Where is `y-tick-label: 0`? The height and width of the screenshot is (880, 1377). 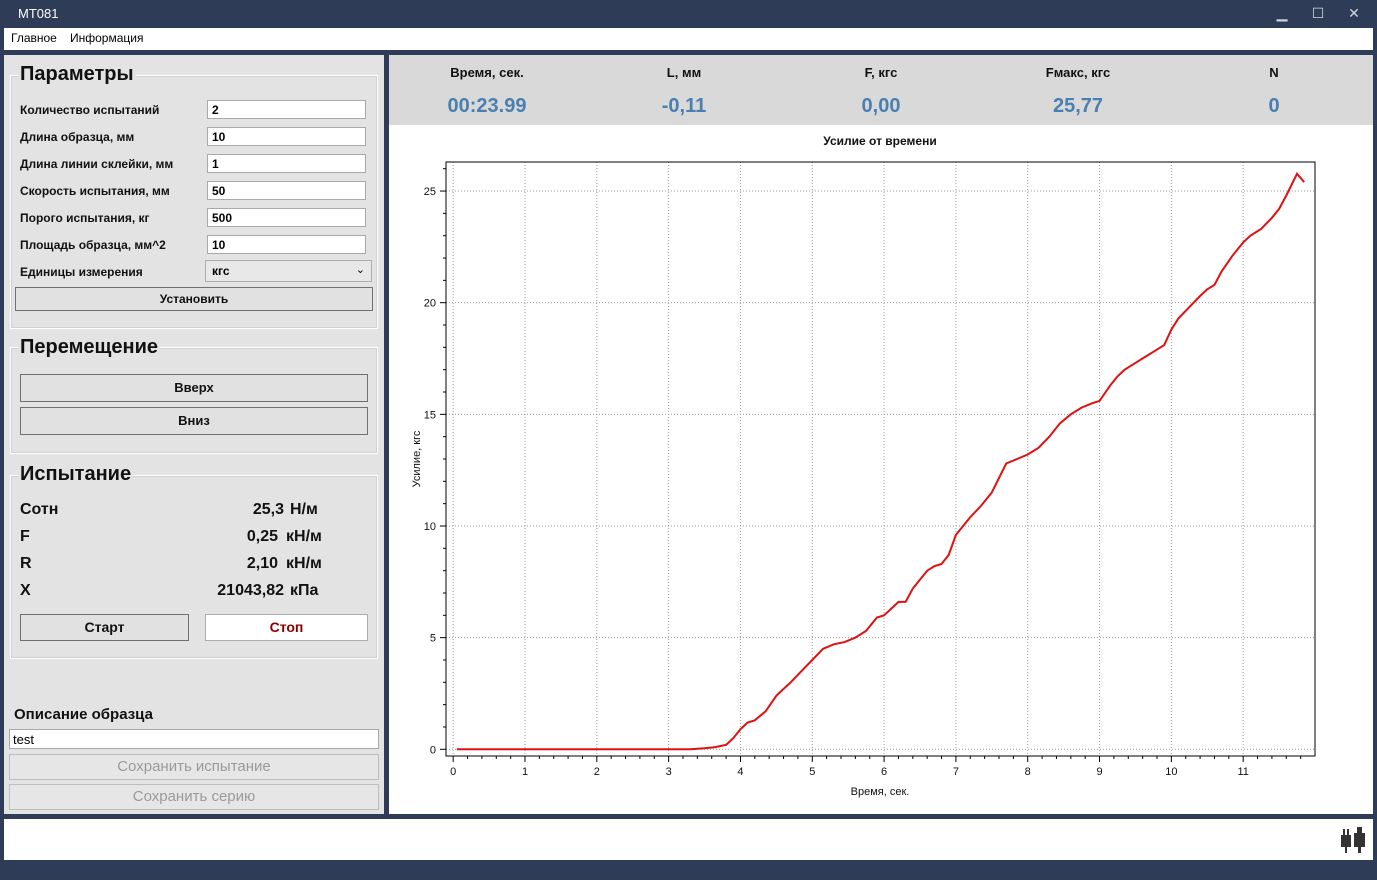
y-tick-label: 0 is located at coordinates (433, 750).